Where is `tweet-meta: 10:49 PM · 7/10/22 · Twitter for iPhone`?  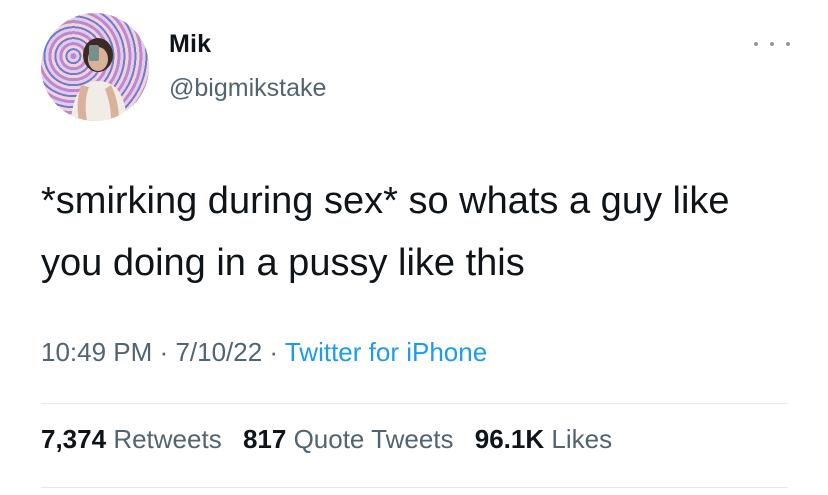
tweet-meta: 10:49 PM · 7/10/22 · Twitter for iPhone is located at coordinates (264, 352).